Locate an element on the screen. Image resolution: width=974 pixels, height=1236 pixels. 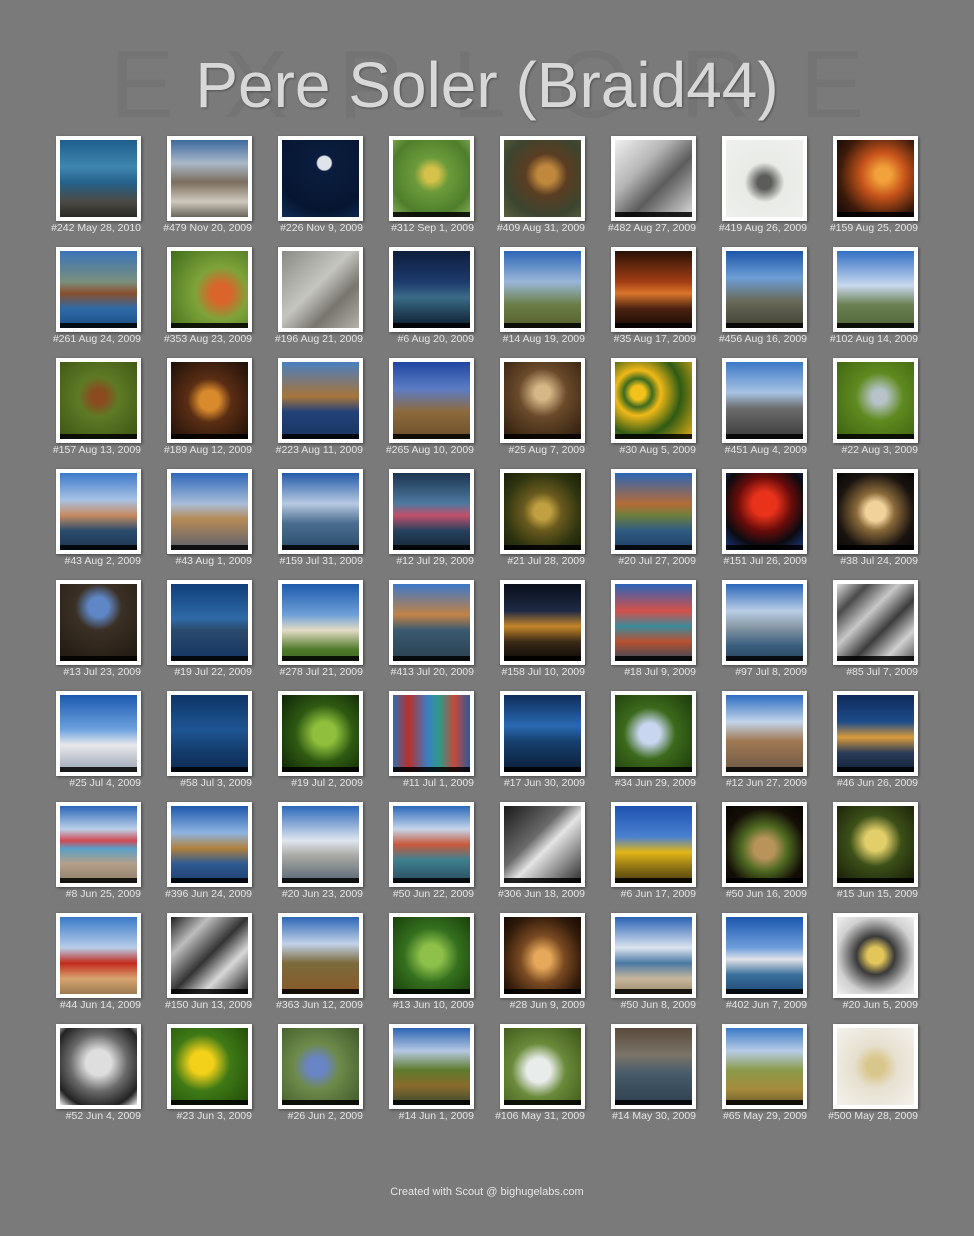
photo-tile: #242 May 28, 2010 is located at coordinates (99, 191).